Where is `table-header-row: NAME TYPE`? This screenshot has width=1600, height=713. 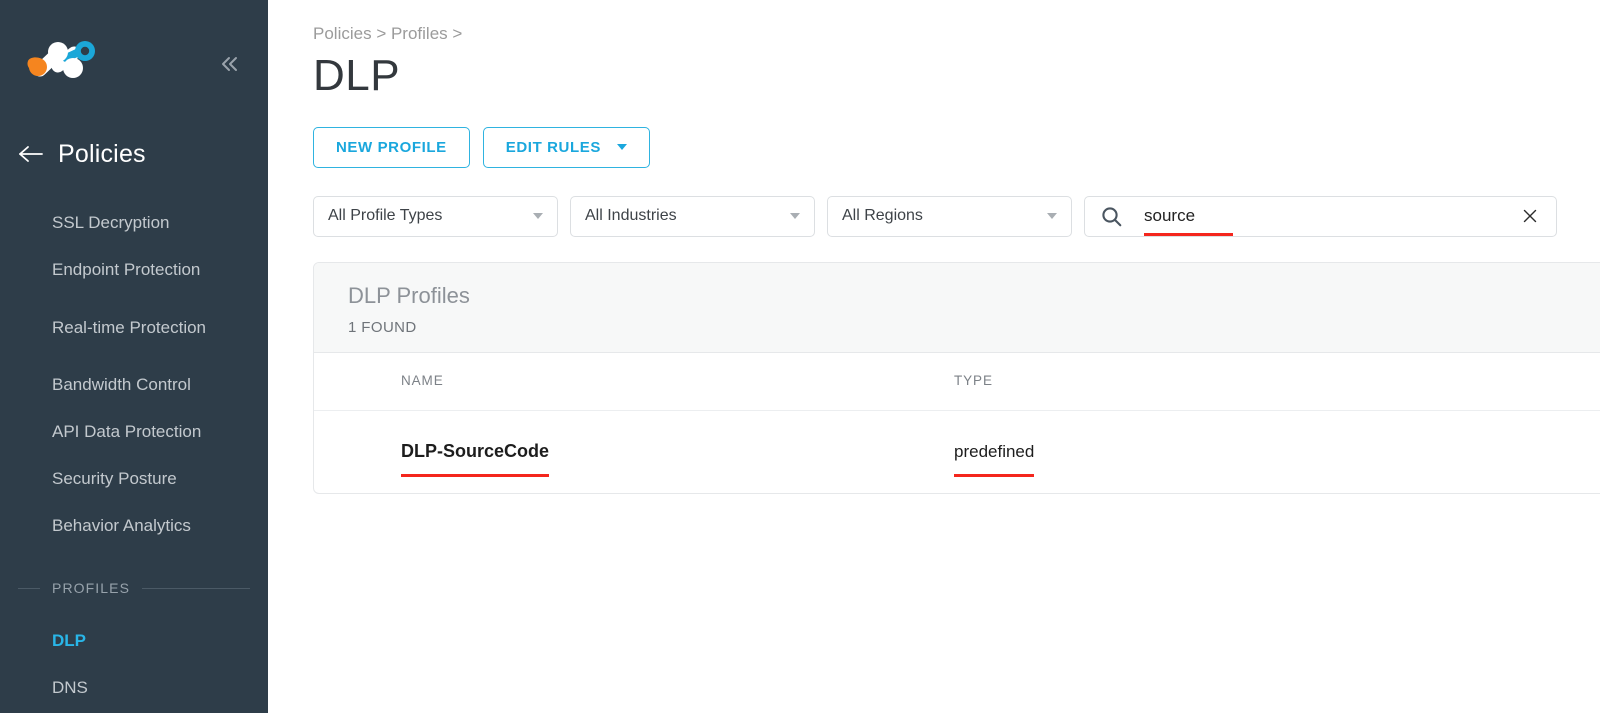 table-header-row: NAME TYPE is located at coordinates (957, 382).